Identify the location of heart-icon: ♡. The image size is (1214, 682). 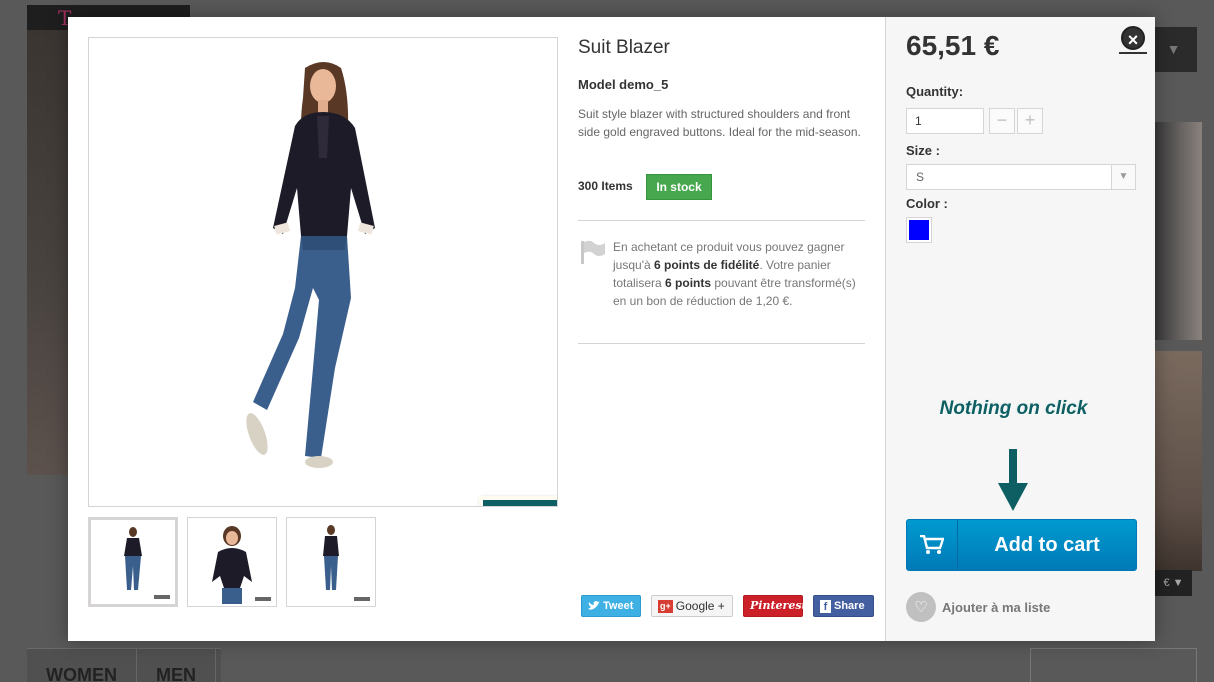
(921, 607).